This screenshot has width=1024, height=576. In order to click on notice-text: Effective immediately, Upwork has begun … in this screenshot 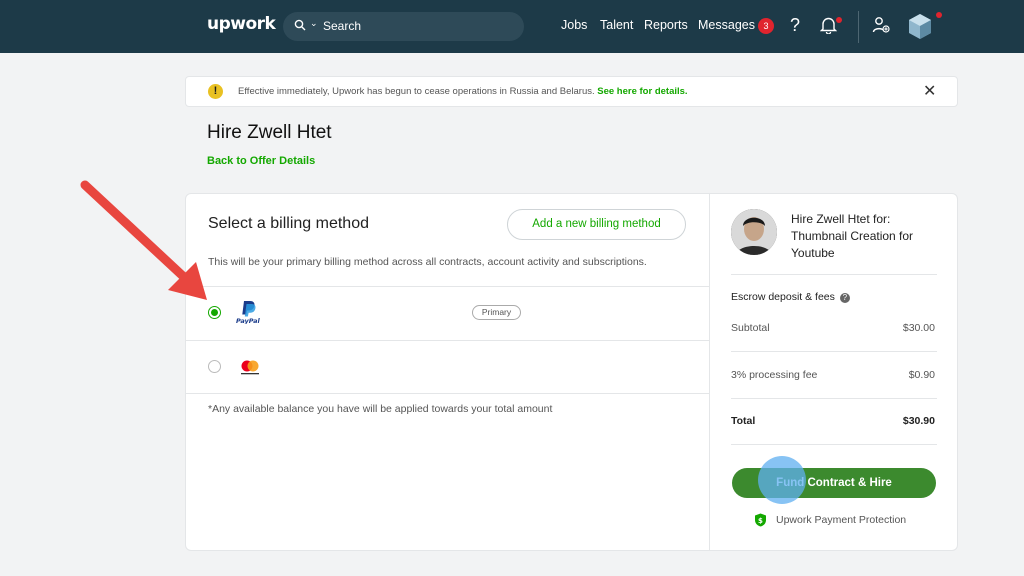, I will do `click(463, 91)`.